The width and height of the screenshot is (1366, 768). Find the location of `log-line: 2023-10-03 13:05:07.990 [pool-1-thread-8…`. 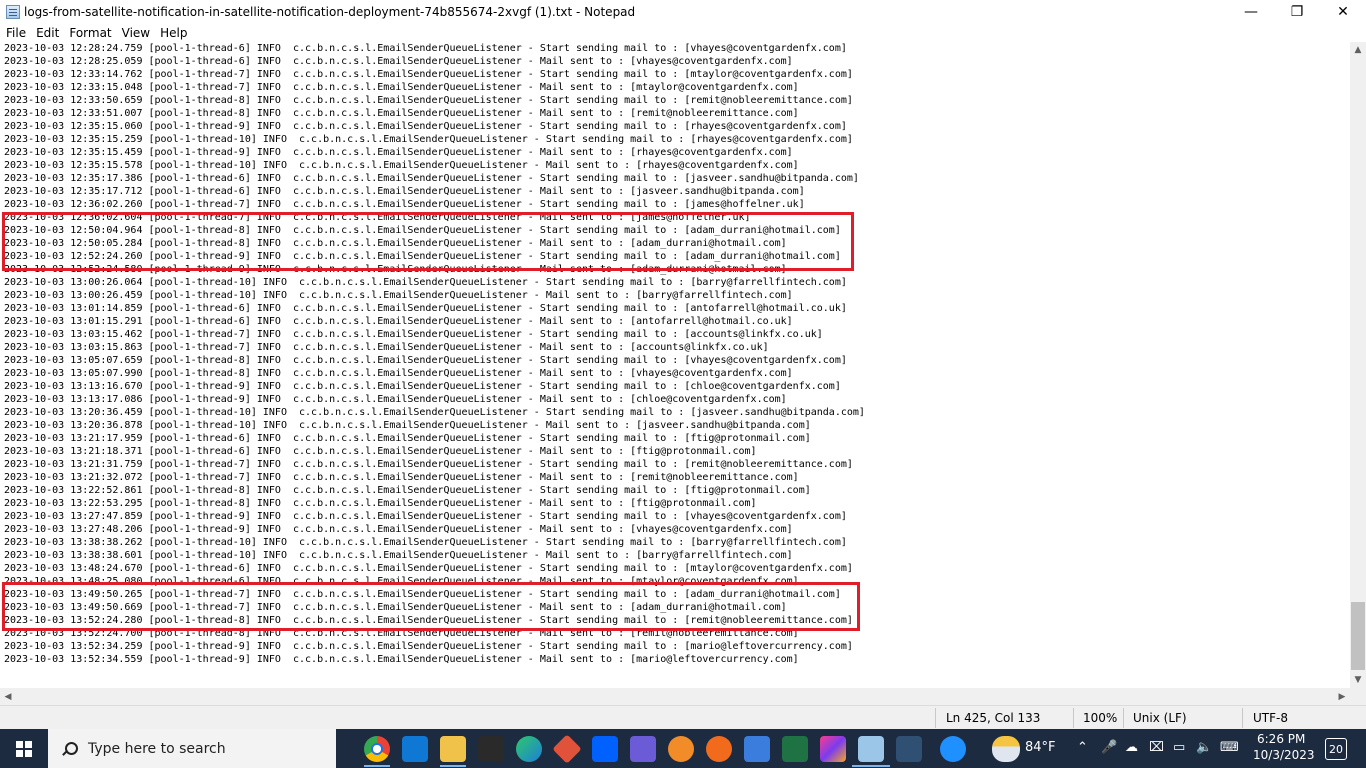

log-line: 2023-10-03 13:05:07.990 [pool-1-thread-8… is located at coordinates (398, 373).